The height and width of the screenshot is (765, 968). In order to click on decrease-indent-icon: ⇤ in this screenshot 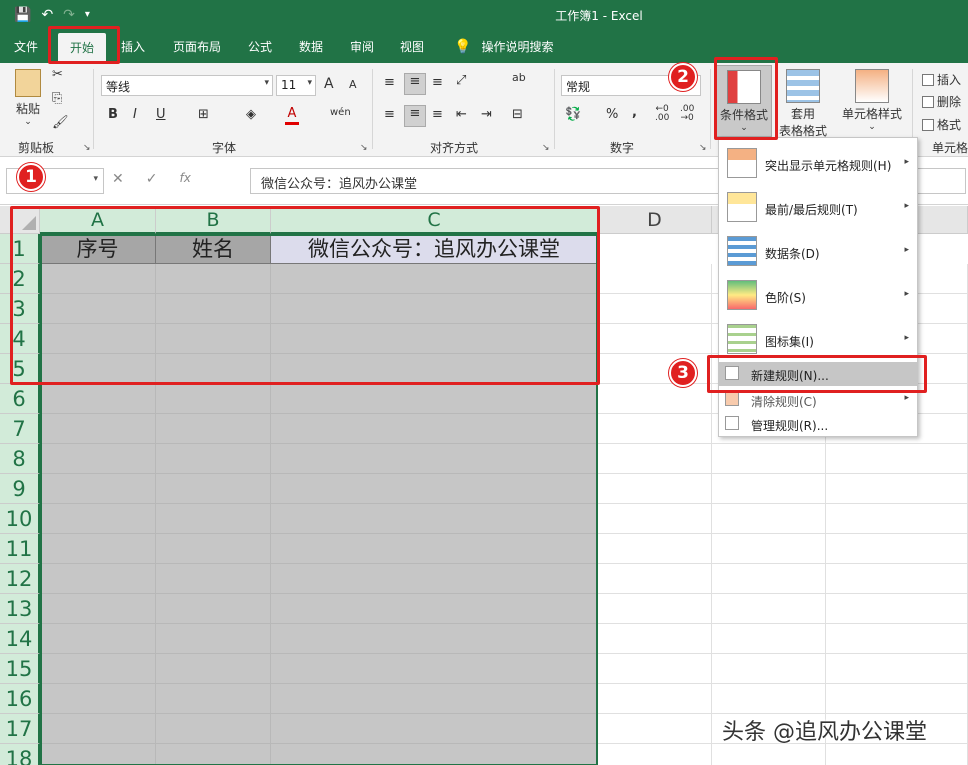, I will do `click(461, 114)`.